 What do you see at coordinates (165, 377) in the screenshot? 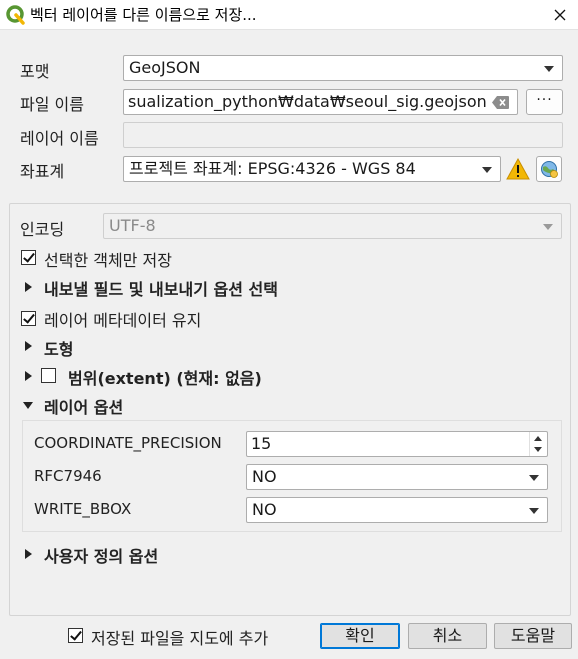
I see `extent-section: 범위(extent) (현재: 없음)` at bounding box center [165, 377].